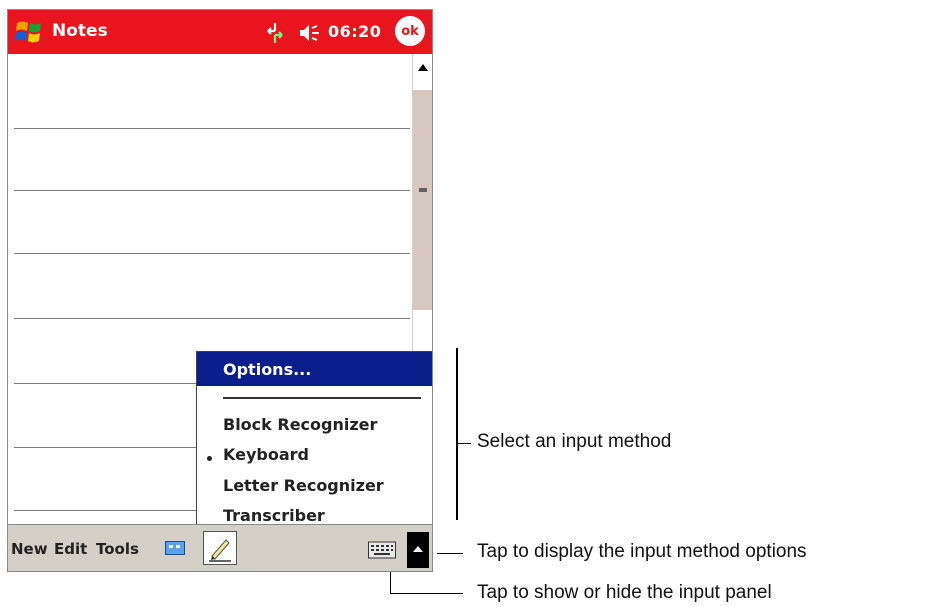 Image resolution: width=930 pixels, height=607 pixels. I want to click on keyboard-icon, so click(382, 550).